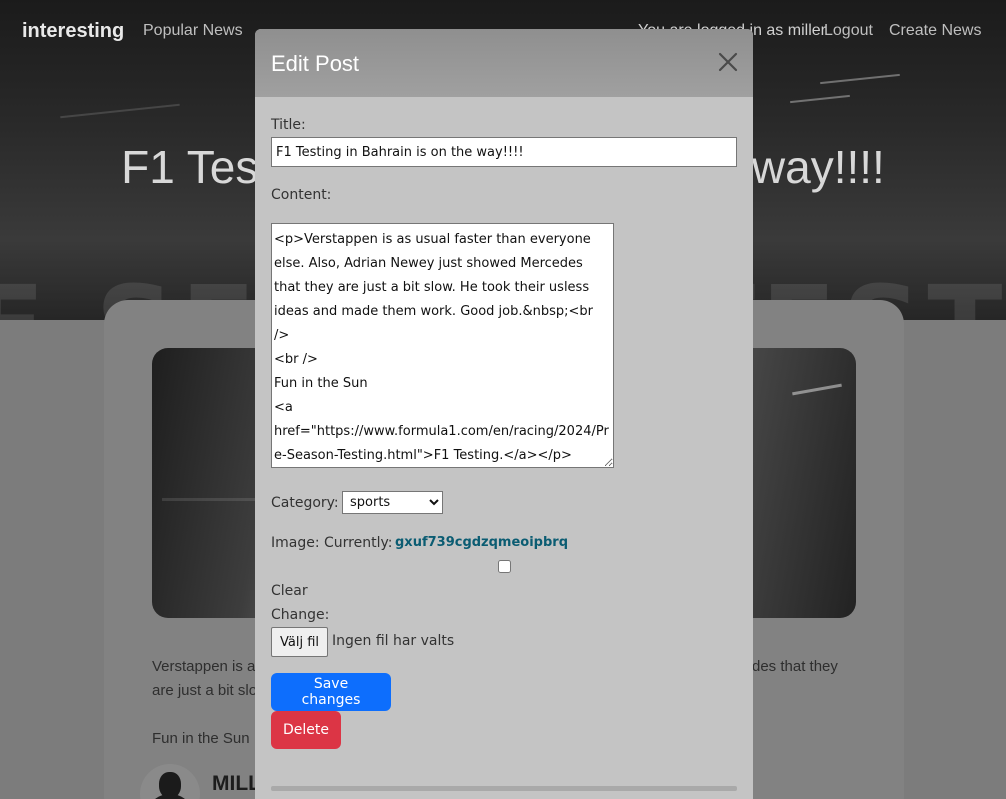  What do you see at coordinates (205, 690) in the screenshot?
I see `post-body-line-2: are just a bit slo` at bounding box center [205, 690].